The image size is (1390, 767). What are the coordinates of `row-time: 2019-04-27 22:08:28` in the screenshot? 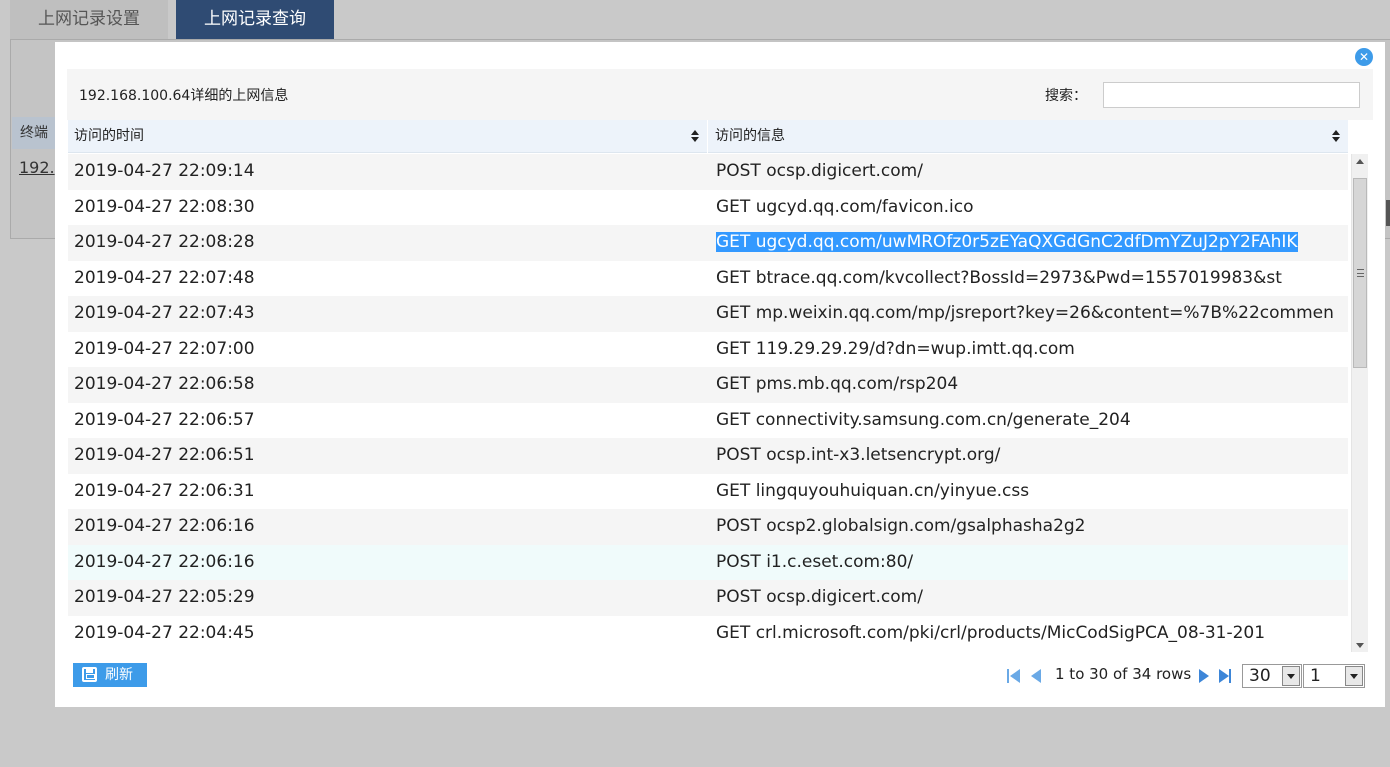 It's located at (164, 242).